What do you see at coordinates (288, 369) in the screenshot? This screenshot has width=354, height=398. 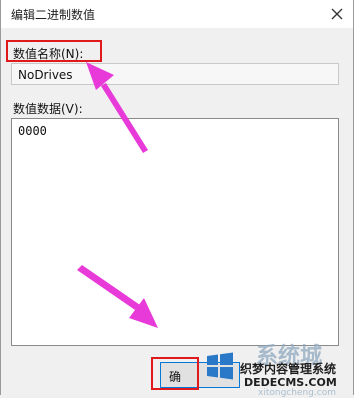 I see `watermark-site-name: 织梦内容管理系统` at bounding box center [288, 369].